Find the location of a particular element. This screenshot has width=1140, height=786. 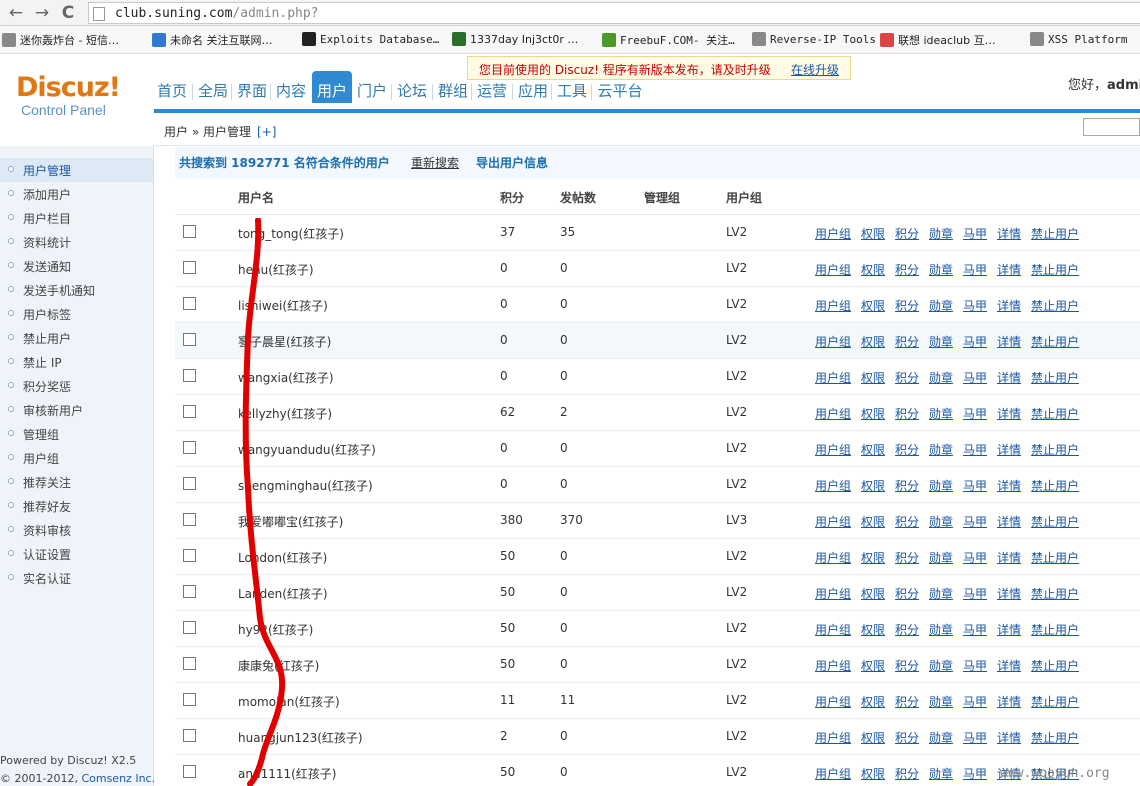

upgrade-link: 在线升级 is located at coordinates (815, 69).